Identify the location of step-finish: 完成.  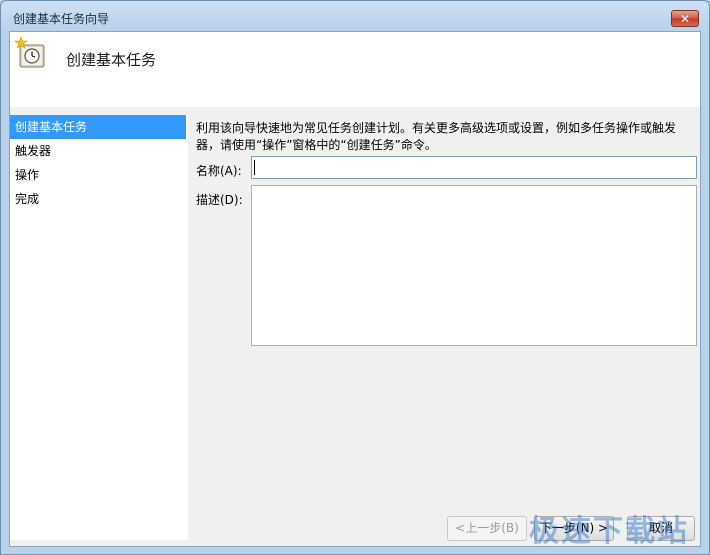
(99, 199).